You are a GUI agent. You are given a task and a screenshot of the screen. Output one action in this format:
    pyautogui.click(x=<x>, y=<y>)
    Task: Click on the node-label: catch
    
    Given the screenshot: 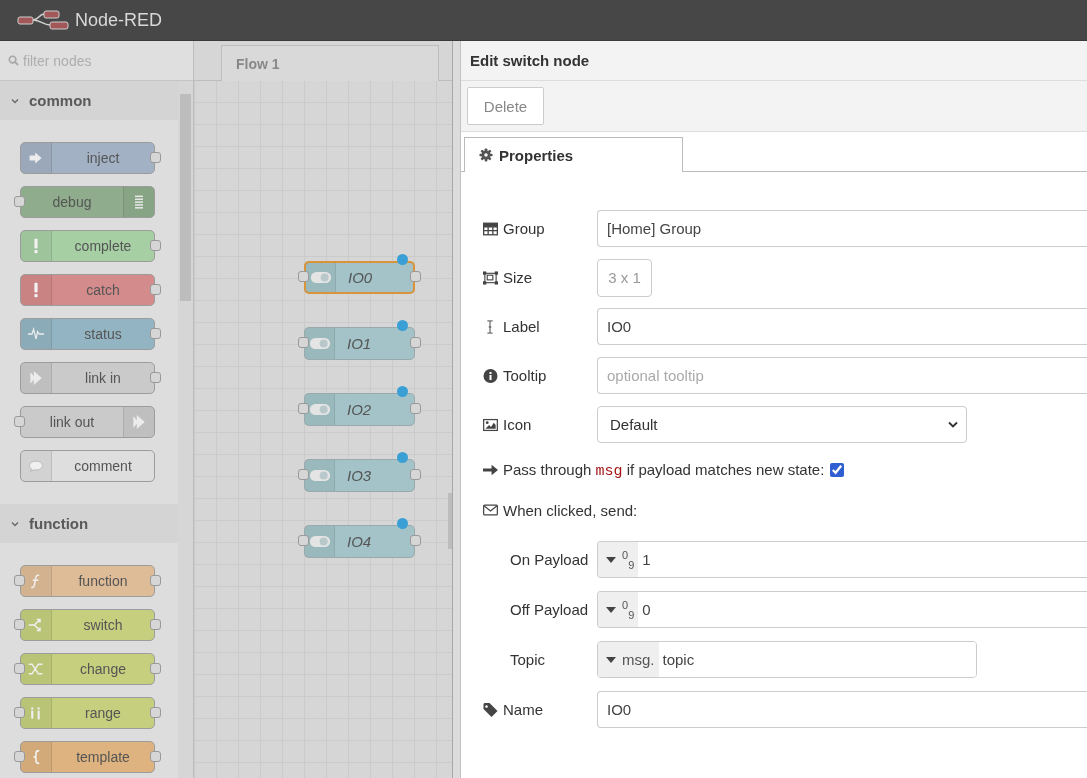 What is the action you would take?
    pyautogui.click(x=103, y=290)
    